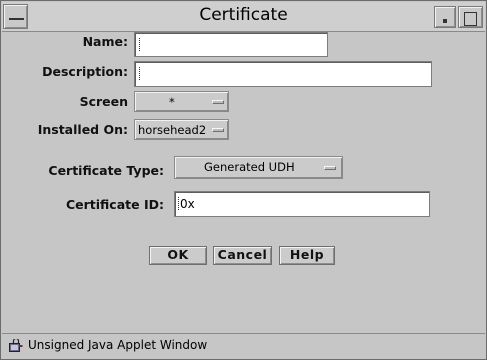 Image resolution: width=487 pixels, height=360 pixels. Describe the element at coordinates (242, 255) in the screenshot. I see `cancel-button: Cancel` at that location.